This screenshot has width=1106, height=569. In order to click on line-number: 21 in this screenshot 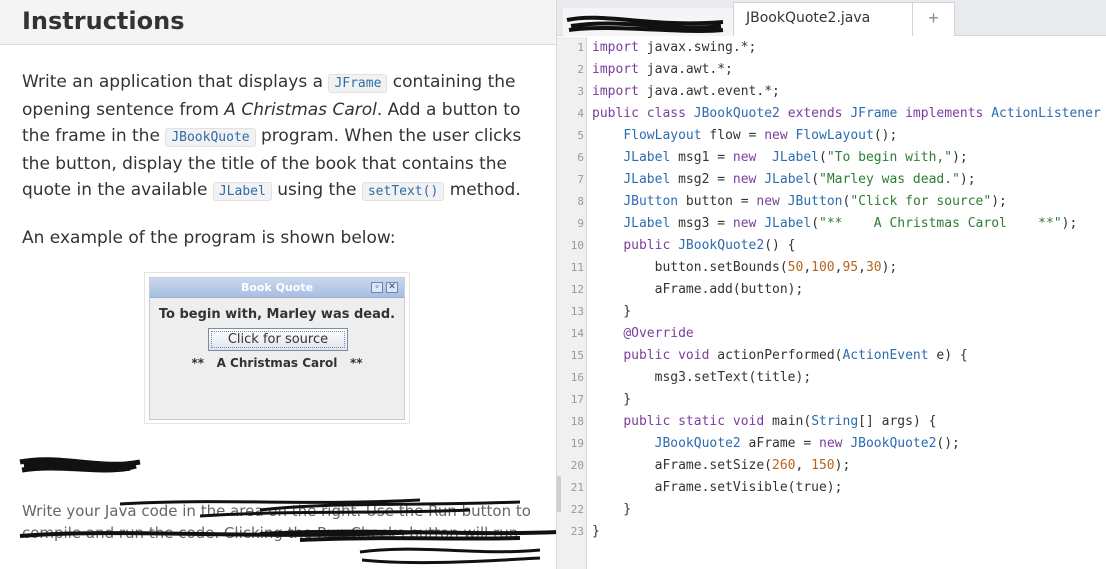, I will do `click(577, 487)`.